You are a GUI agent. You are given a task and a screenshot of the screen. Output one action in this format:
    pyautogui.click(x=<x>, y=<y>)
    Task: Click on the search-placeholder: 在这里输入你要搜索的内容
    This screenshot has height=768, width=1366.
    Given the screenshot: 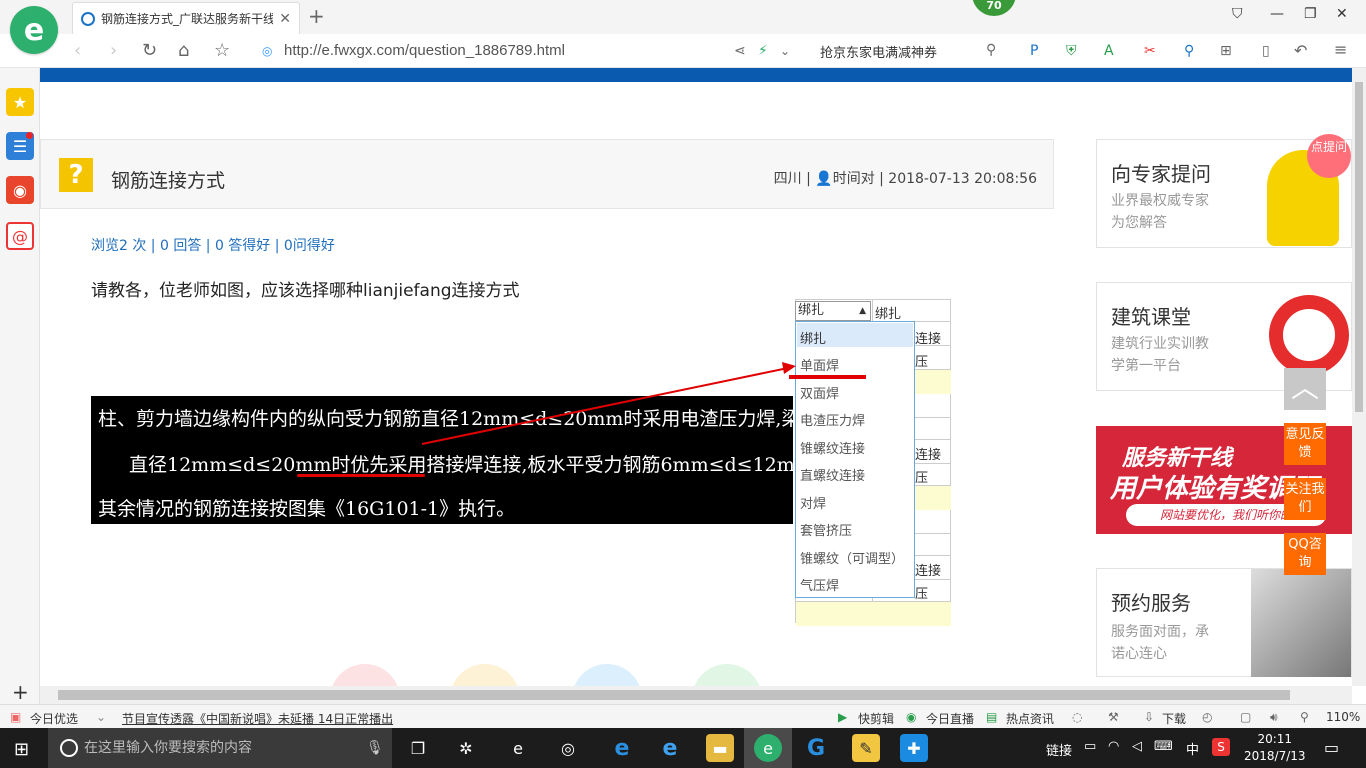 What is the action you would take?
    pyautogui.click(x=168, y=748)
    